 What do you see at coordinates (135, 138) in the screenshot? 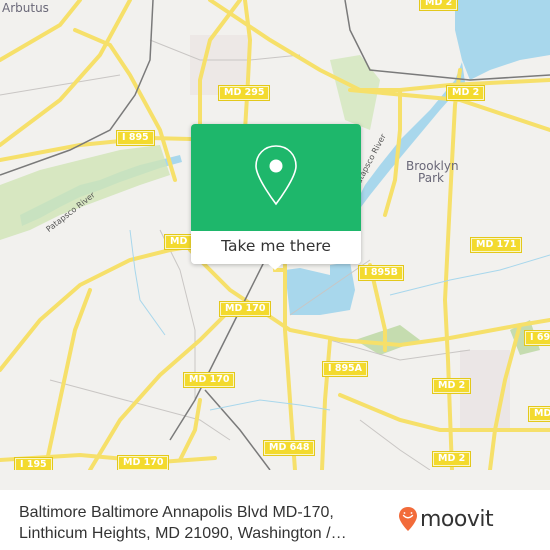
I see `route-shield: I 895` at bounding box center [135, 138].